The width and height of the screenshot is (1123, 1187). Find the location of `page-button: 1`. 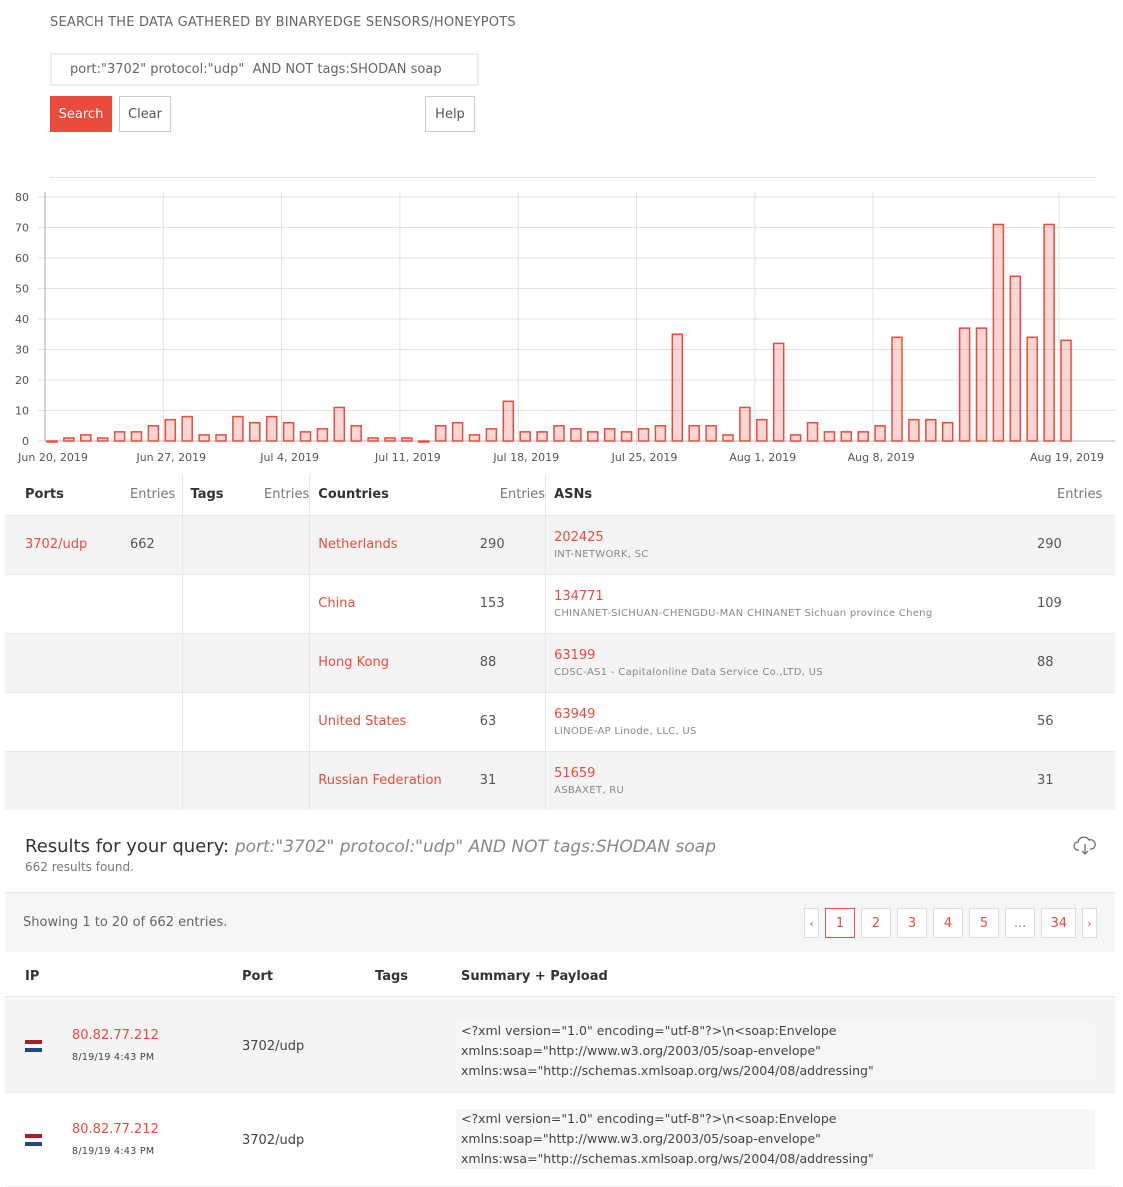

page-button: 1 is located at coordinates (840, 923).